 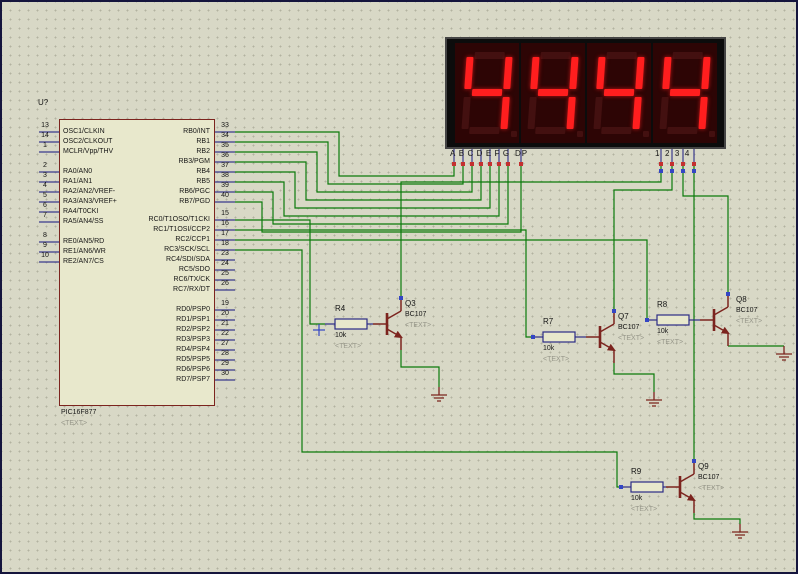 I want to click on pin-number: 5, so click(x=45, y=195).